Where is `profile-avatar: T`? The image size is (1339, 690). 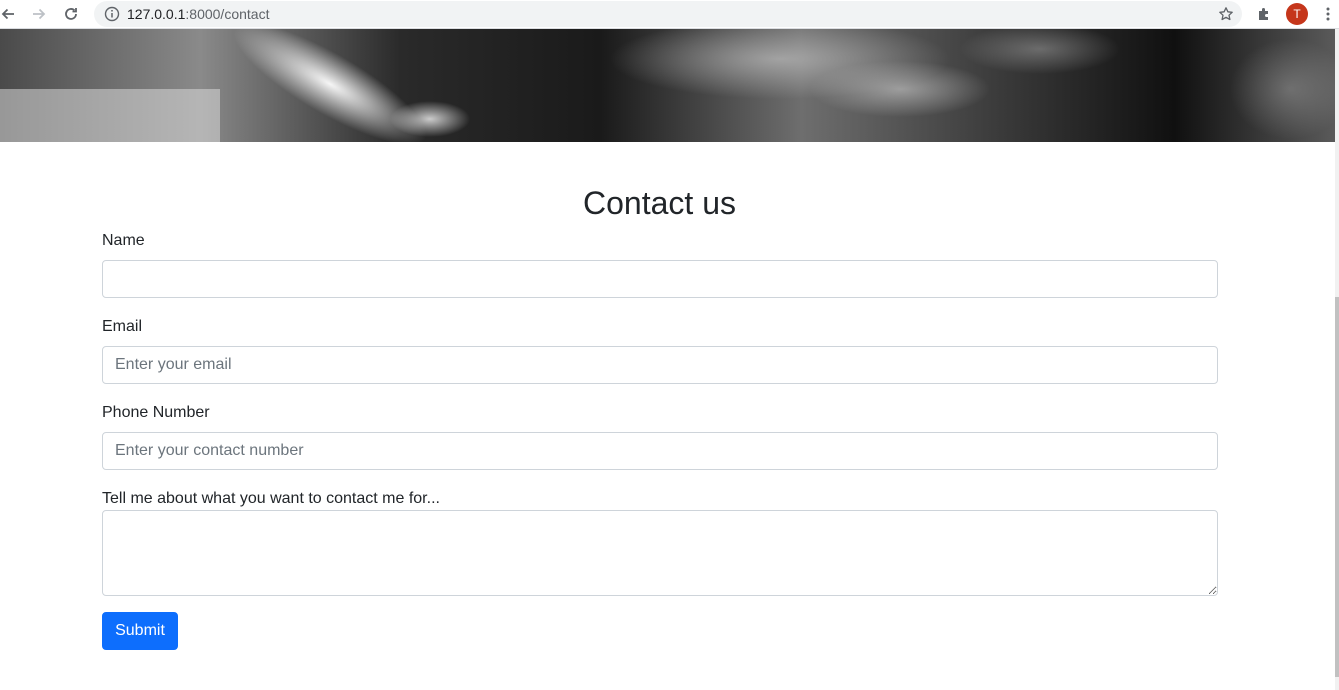 profile-avatar: T is located at coordinates (1297, 14).